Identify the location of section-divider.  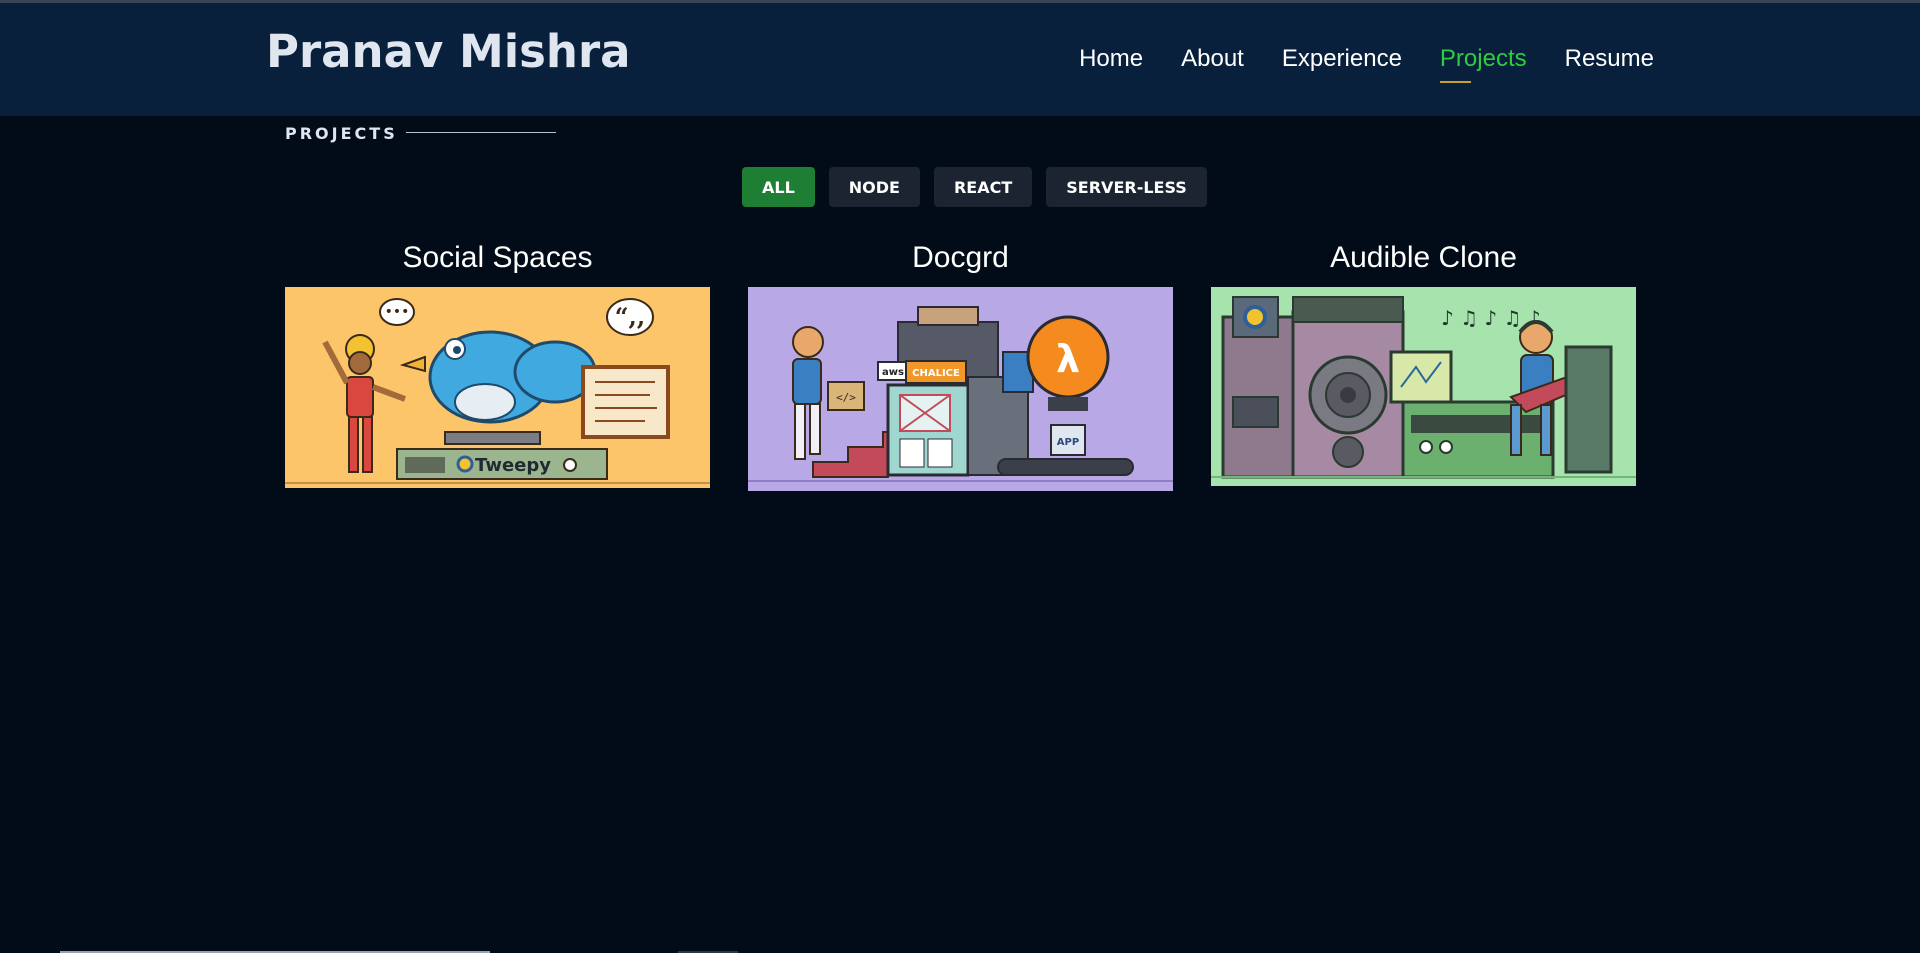
(481, 132).